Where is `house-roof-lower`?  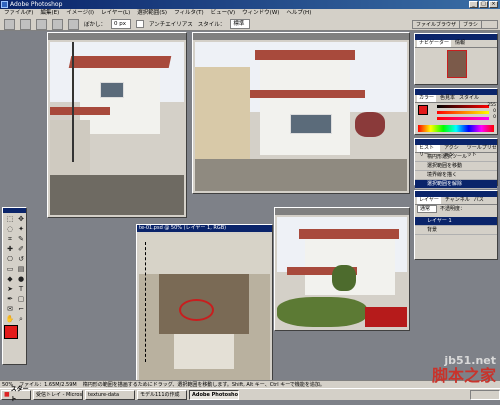
house-roof-lower is located at coordinates (305, 94).